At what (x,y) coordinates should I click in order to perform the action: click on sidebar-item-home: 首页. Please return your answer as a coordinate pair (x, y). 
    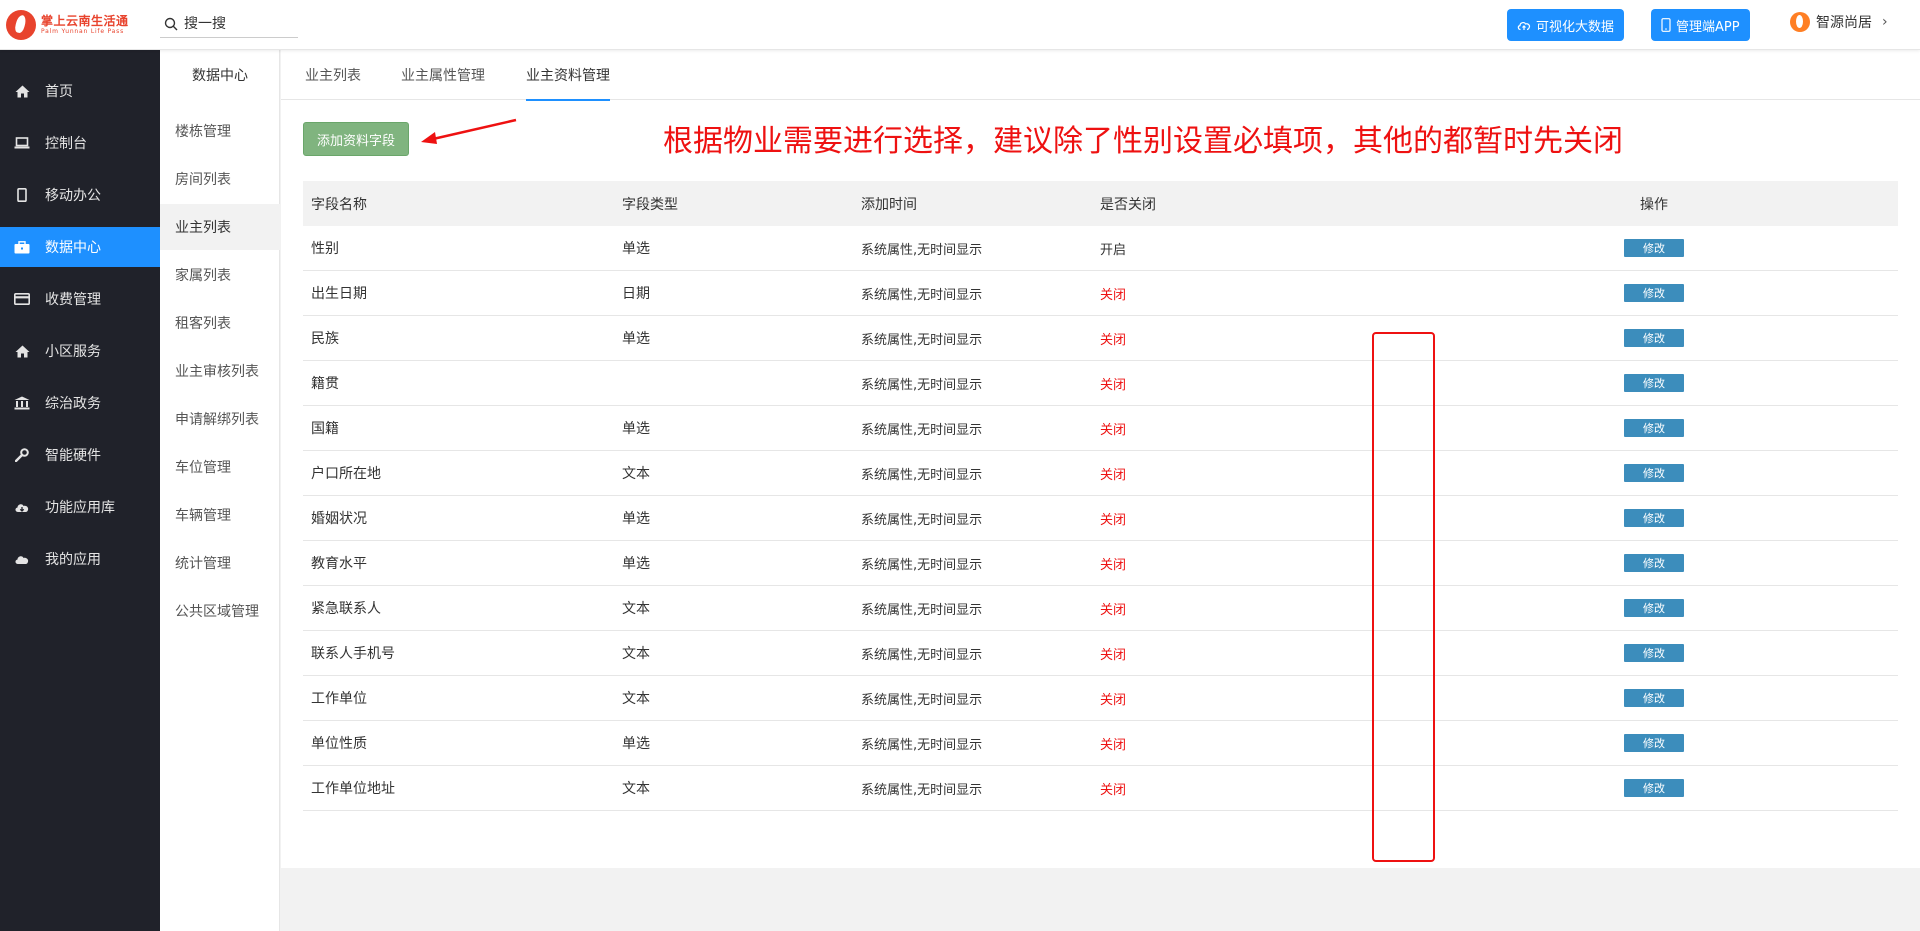
    Looking at the image, I should click on (80, 91).